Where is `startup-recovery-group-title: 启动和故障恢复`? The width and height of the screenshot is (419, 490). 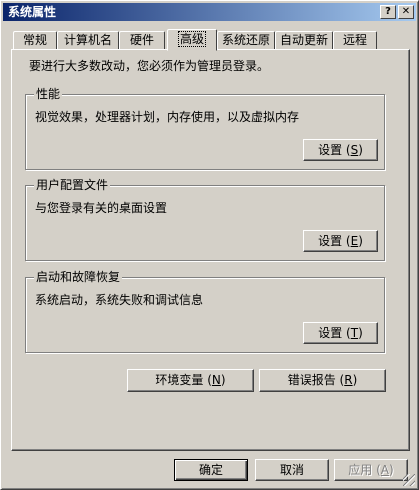
startup-recovery-group-title: 启动和故障恢复 is located at coordinates (78, 277).